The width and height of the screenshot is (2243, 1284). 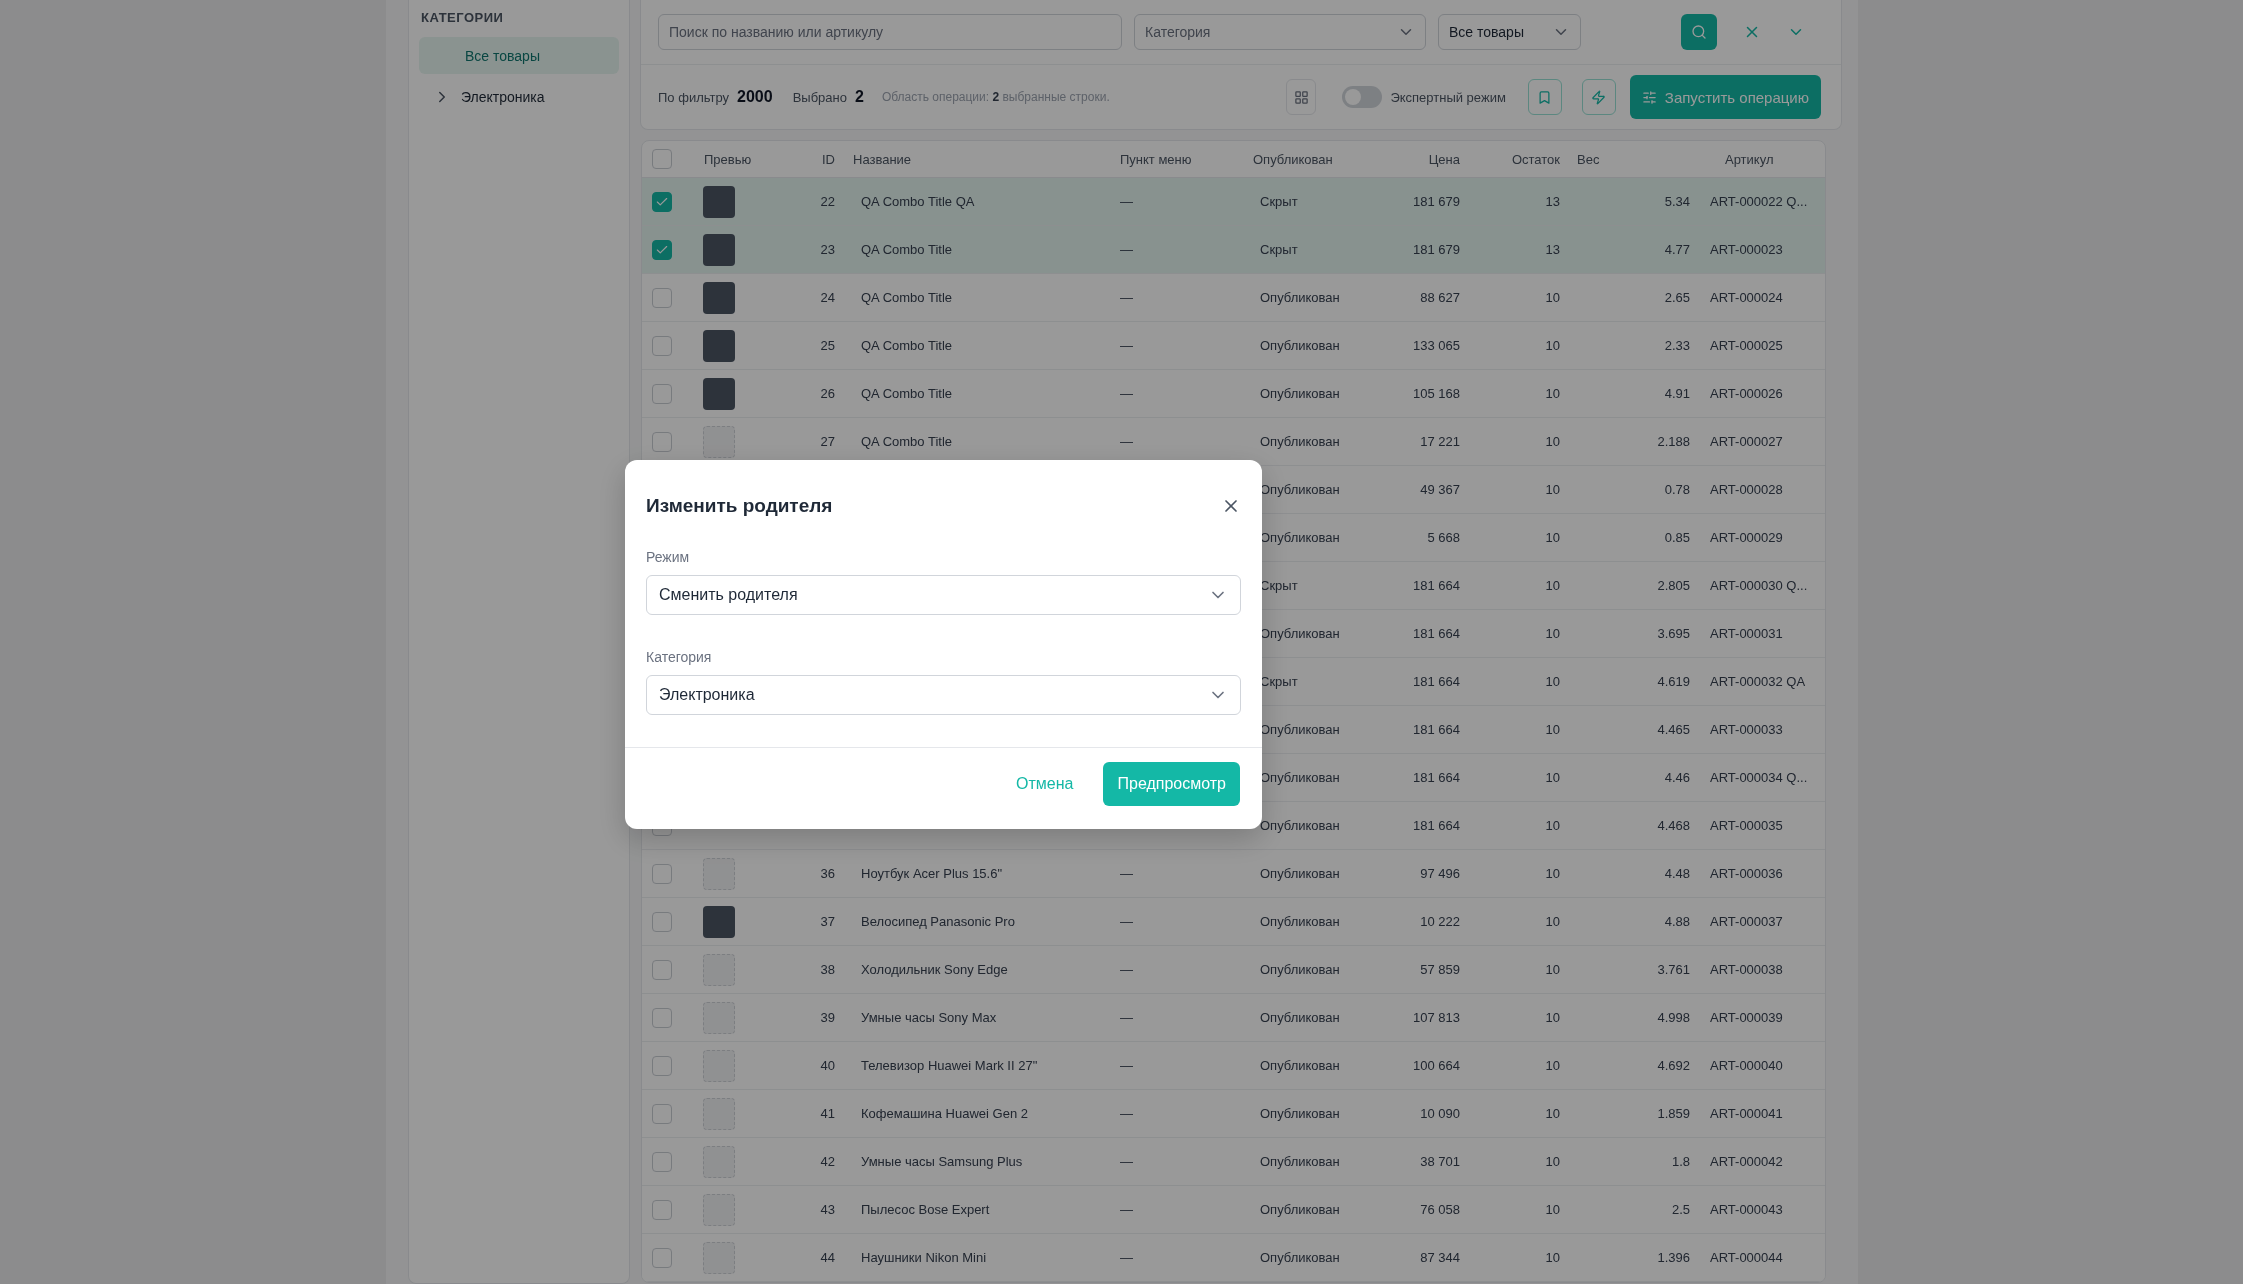 I want to click on column-header: Вес, so click(x=1588, y=159).